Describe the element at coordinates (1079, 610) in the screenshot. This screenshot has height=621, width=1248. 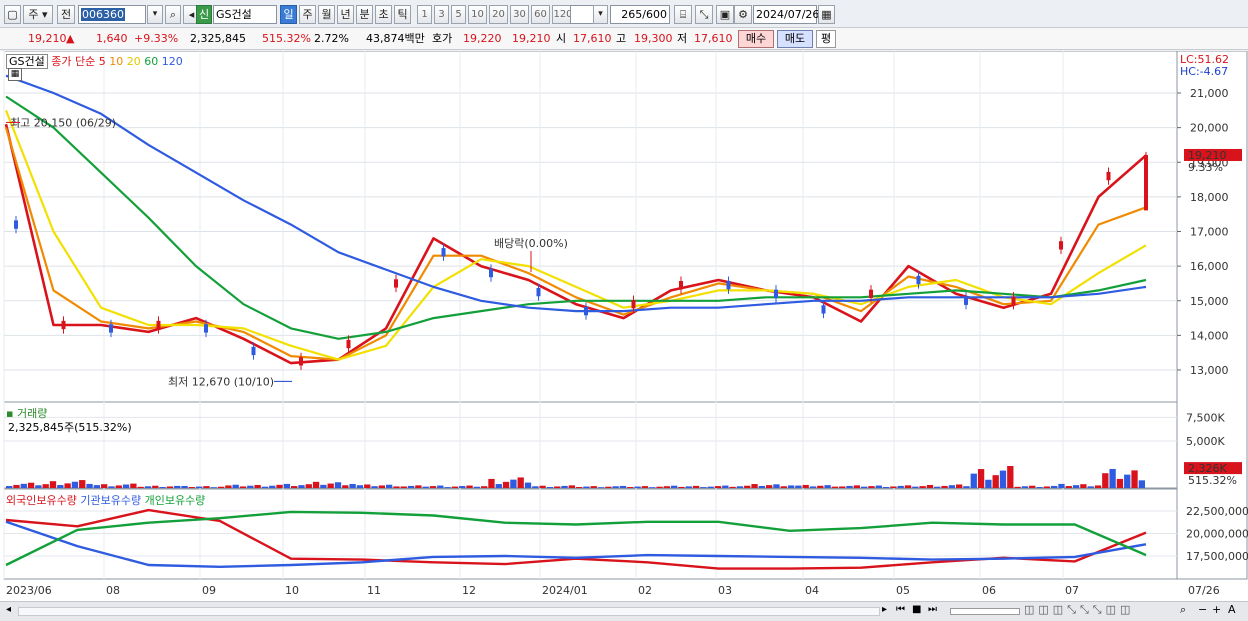
I see `drawing-tools-icons: ◫◫◫⤡⤡⤡◫◫` at that location.